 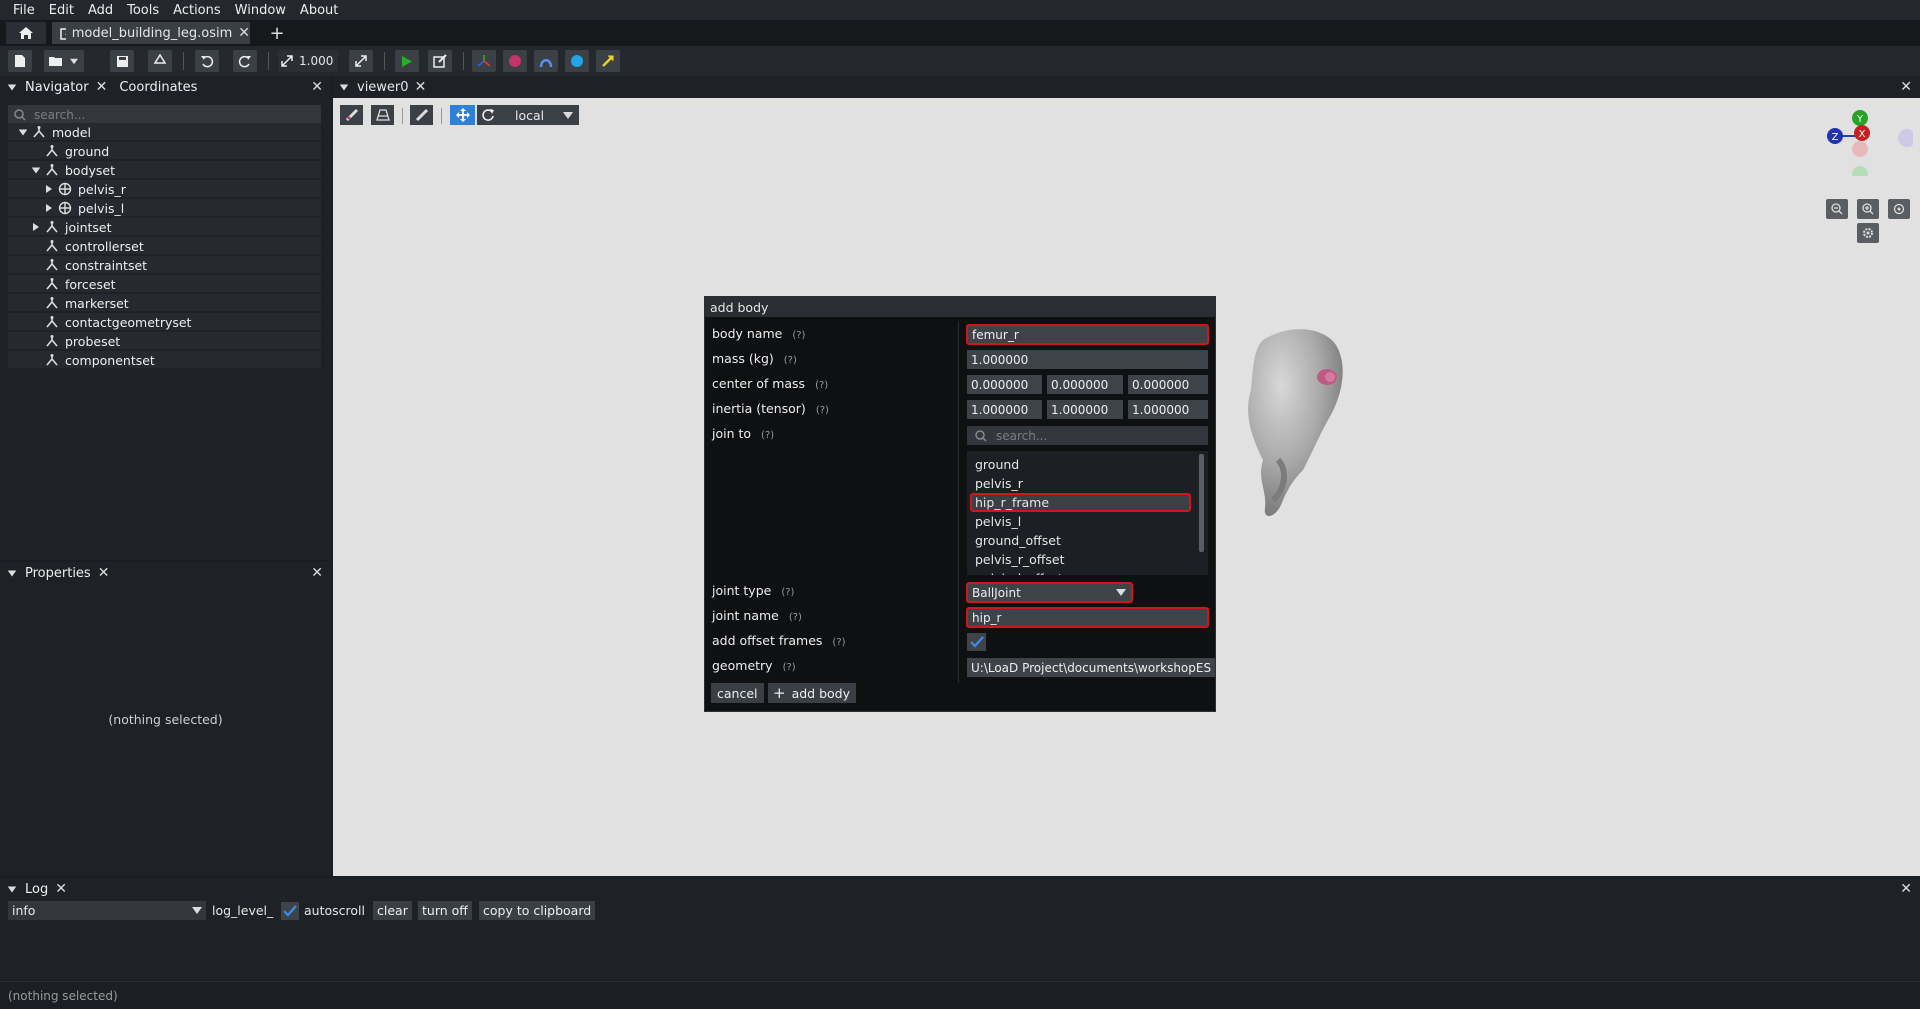 What do you see at coordinates (308, 61) in the screenshot?
I see `scale-factor-control: 1.000` at bounding box center [308, 61].